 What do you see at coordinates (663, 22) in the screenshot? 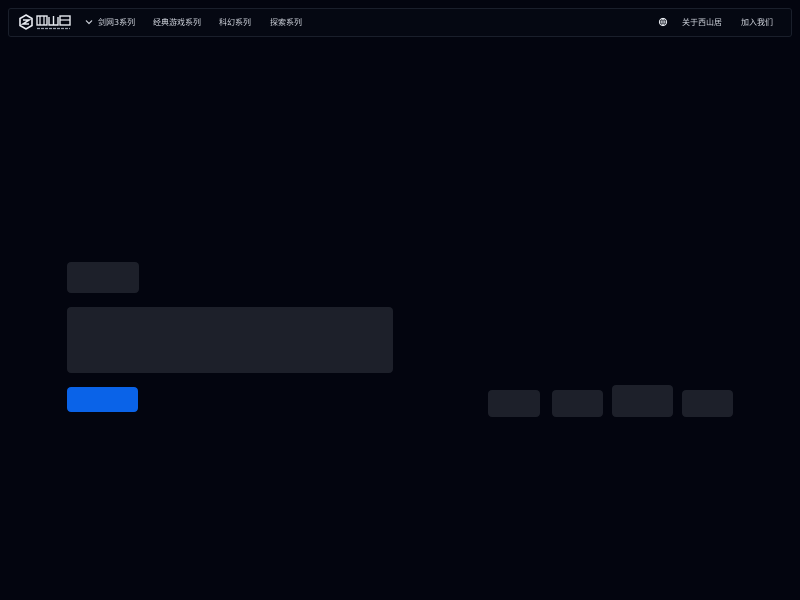
I see `globe-icon` at bounding box center [663, 22].